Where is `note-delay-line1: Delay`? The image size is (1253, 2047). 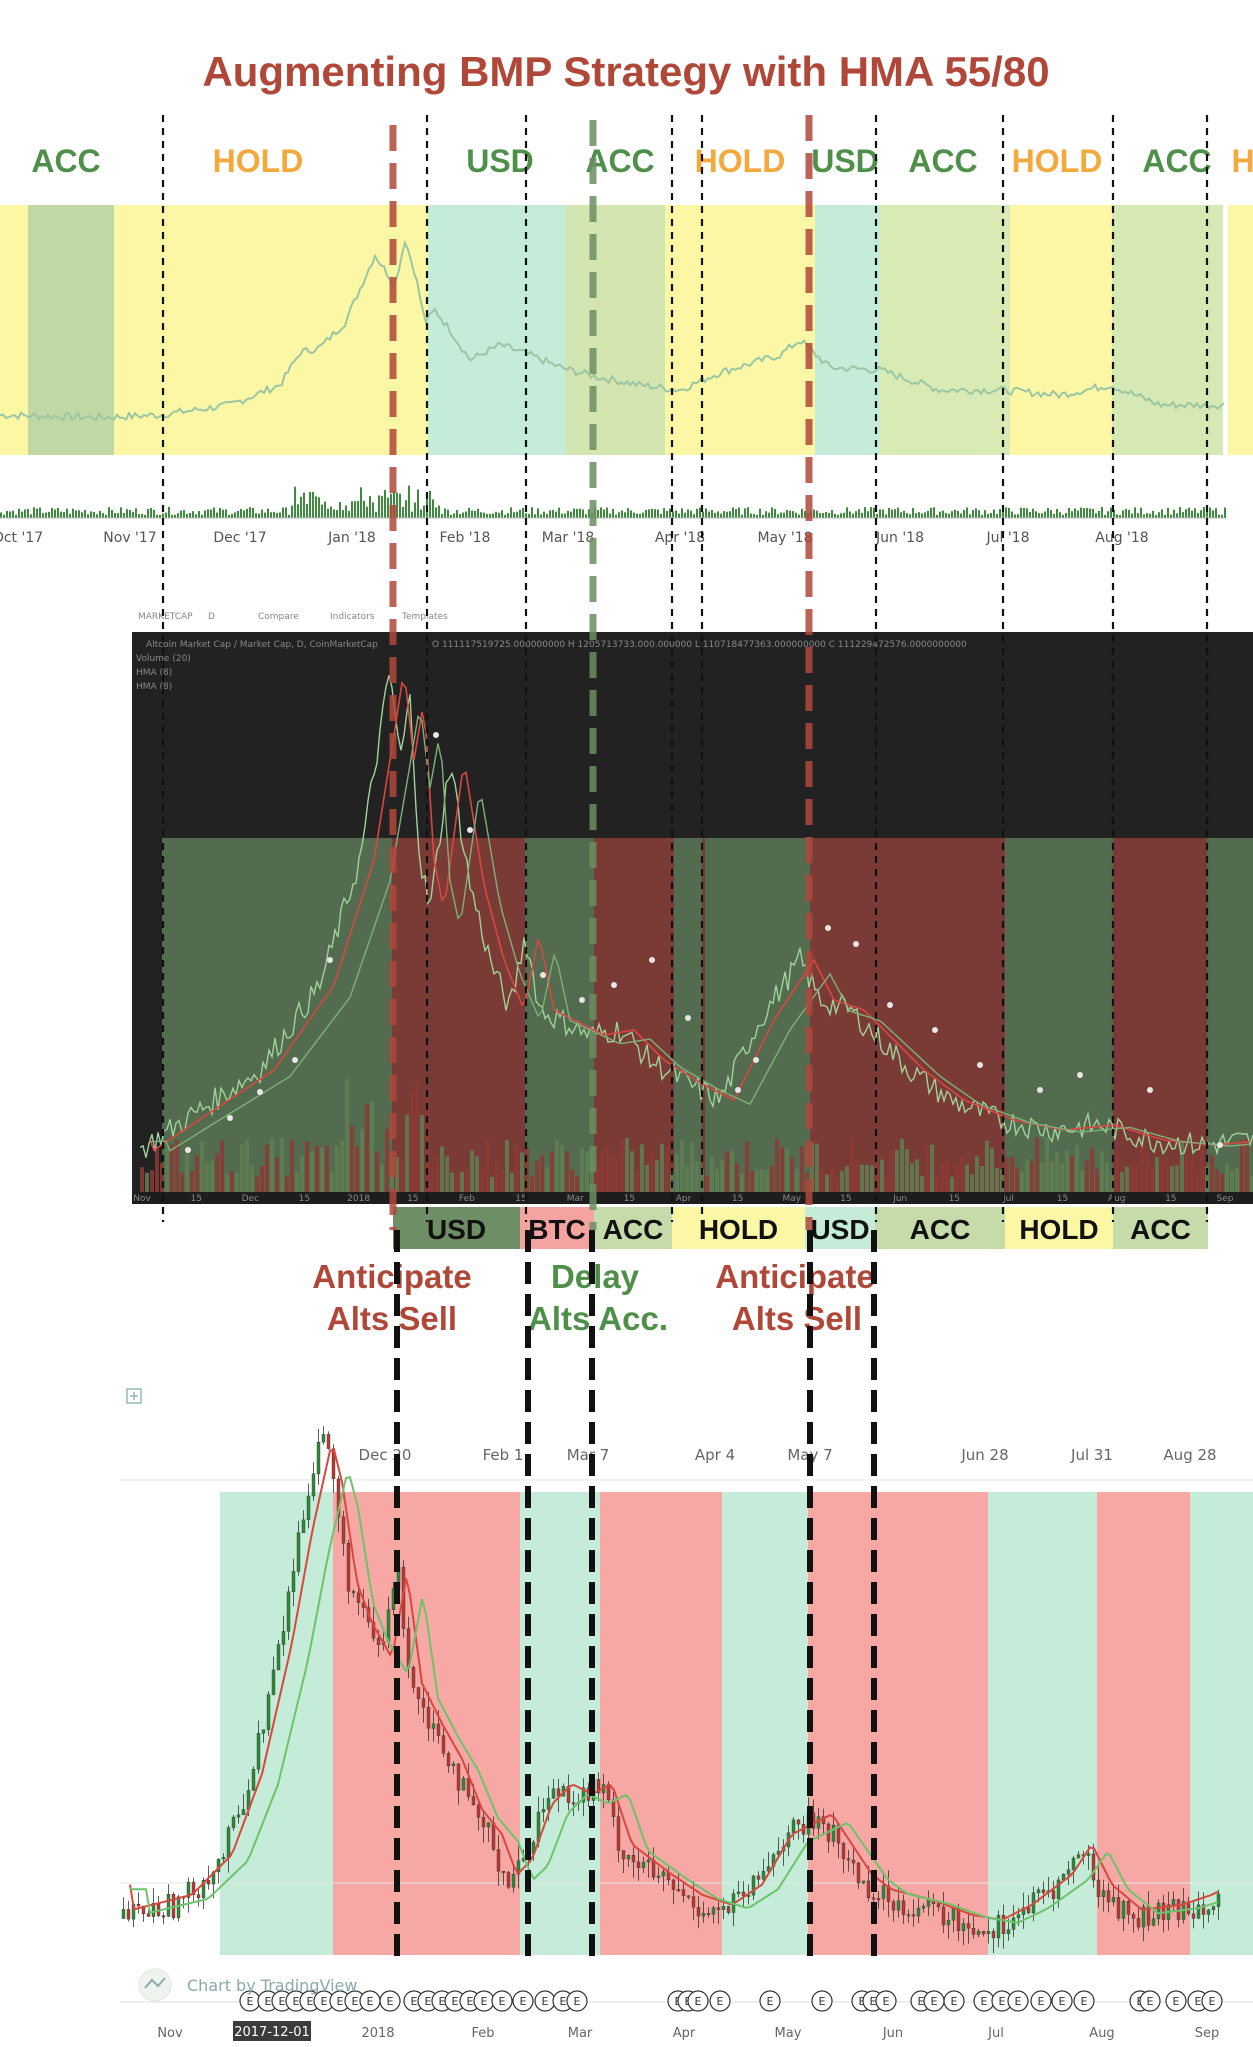 note-delay-line1: Delay is located at coordinates (595, 1276).